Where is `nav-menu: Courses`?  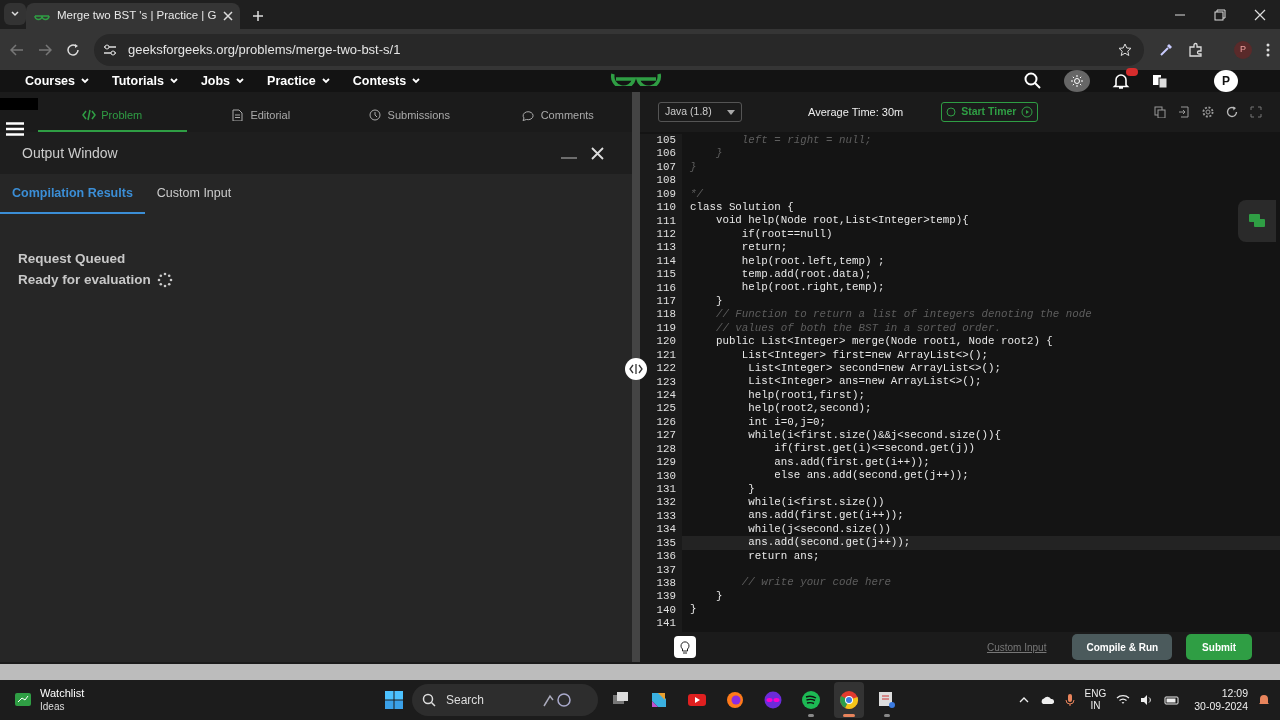
nav-menu: Courses is located at coordinates (50, 81).